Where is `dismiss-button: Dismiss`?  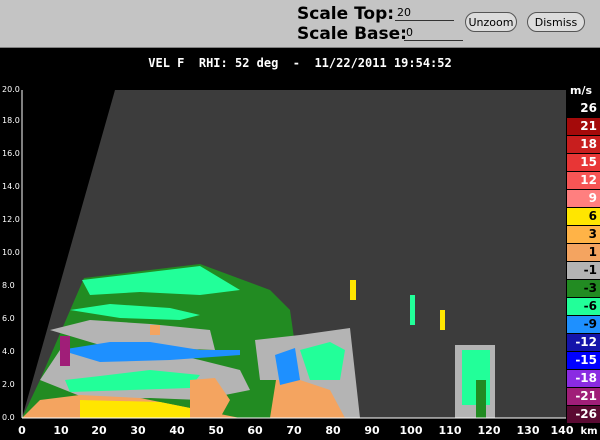 dismiss-button: Dismiss is located at coordinates (556, 22).